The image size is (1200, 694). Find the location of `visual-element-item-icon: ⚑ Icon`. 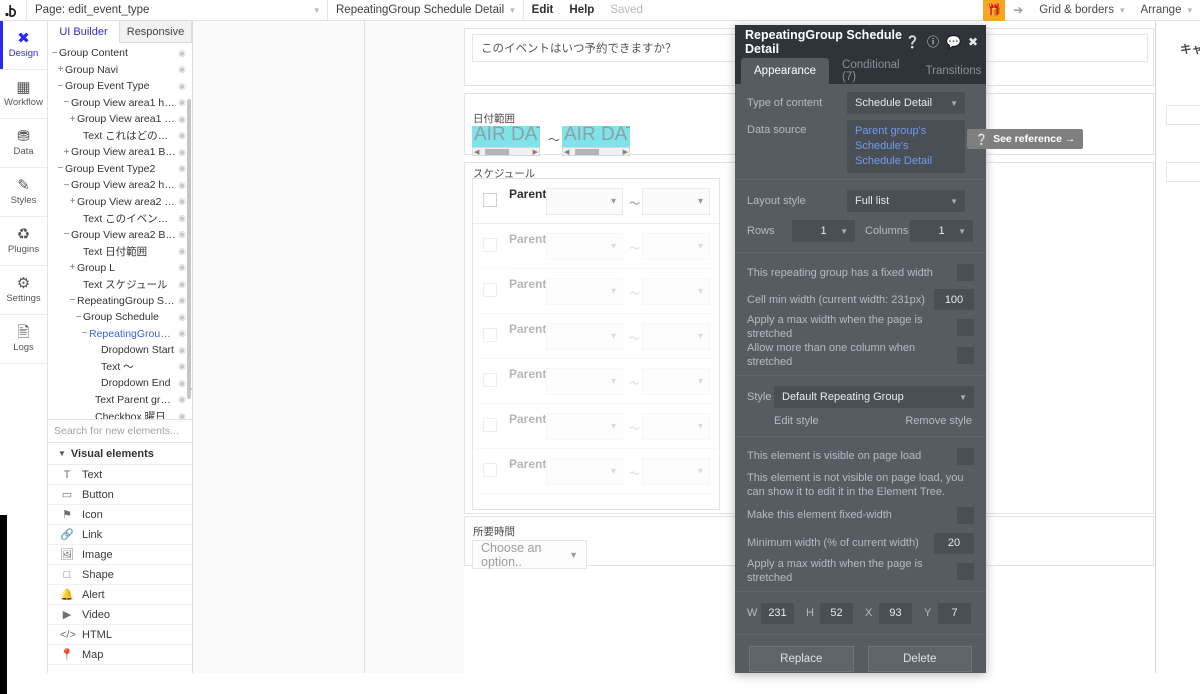

visual-element-item-icon: ⚑ Icon is located at coordinates (120, 515).